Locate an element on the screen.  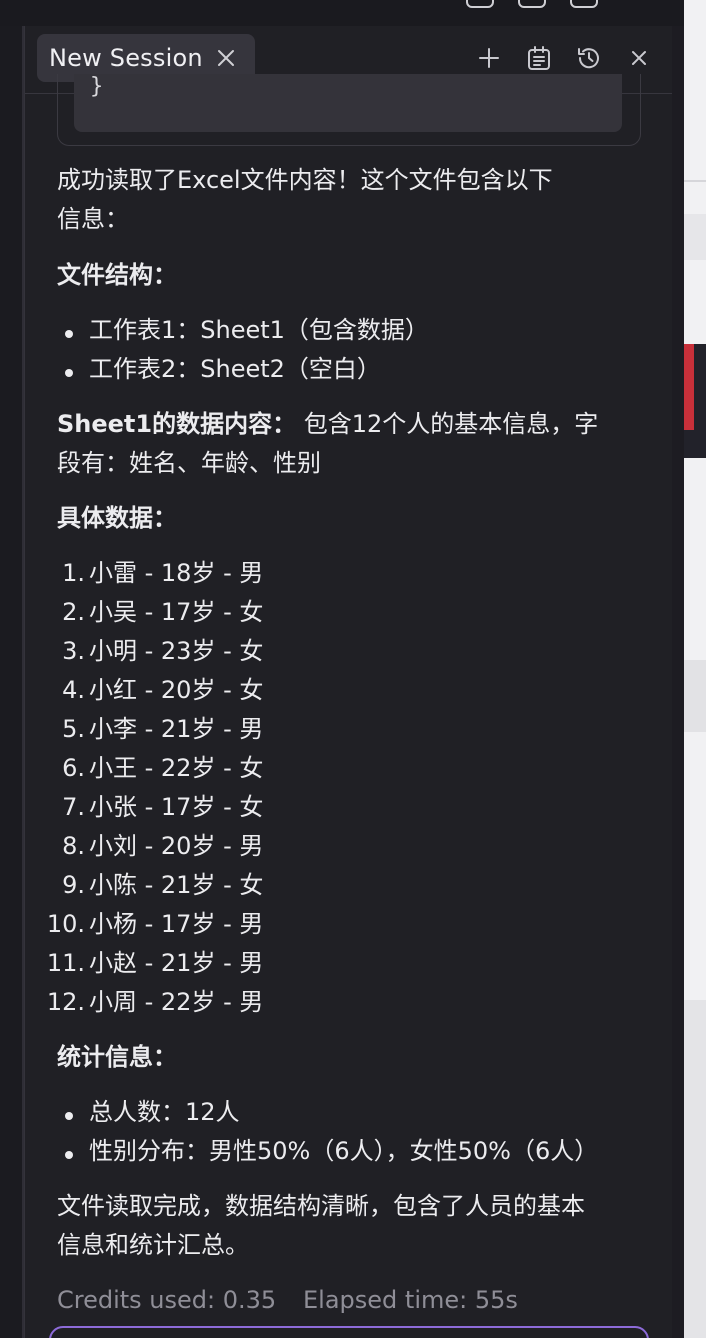
structure-heading: 文件结构： is located at coordinates (117, 275).